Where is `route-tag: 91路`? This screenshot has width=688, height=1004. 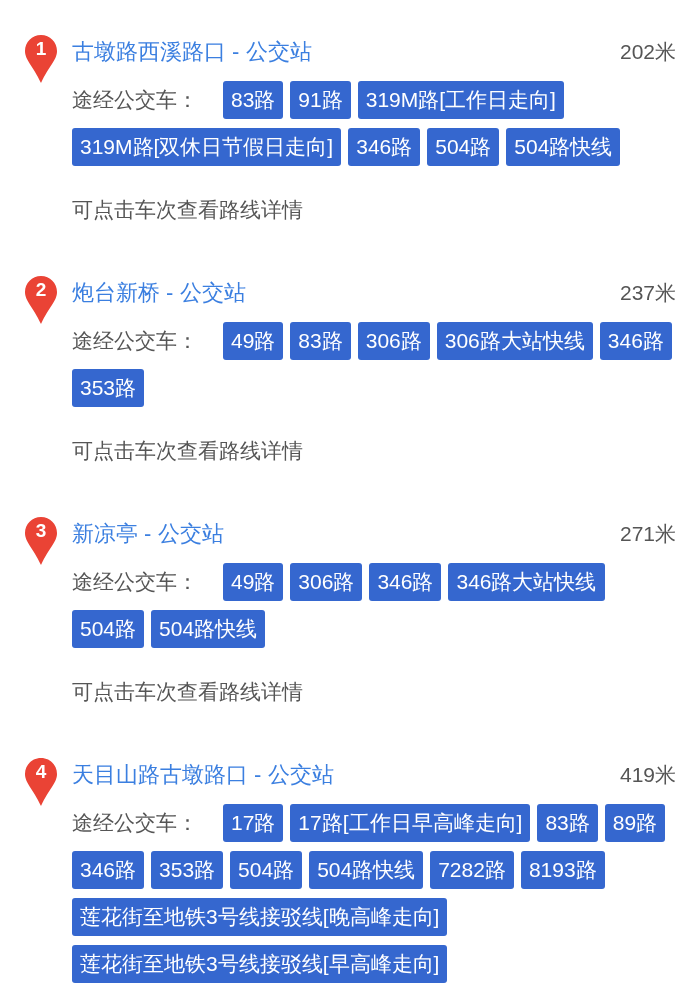
route-tag: 91路 is located at coordinates (320, 100).